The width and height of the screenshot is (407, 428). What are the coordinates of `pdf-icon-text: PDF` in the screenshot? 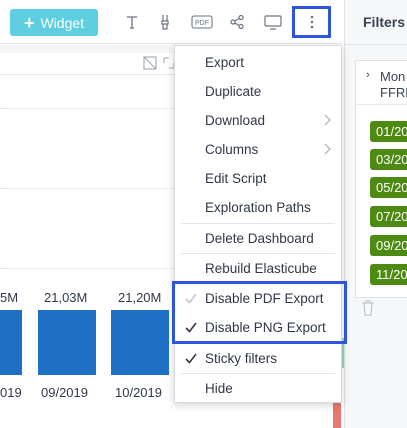 It's located at (202, 23).